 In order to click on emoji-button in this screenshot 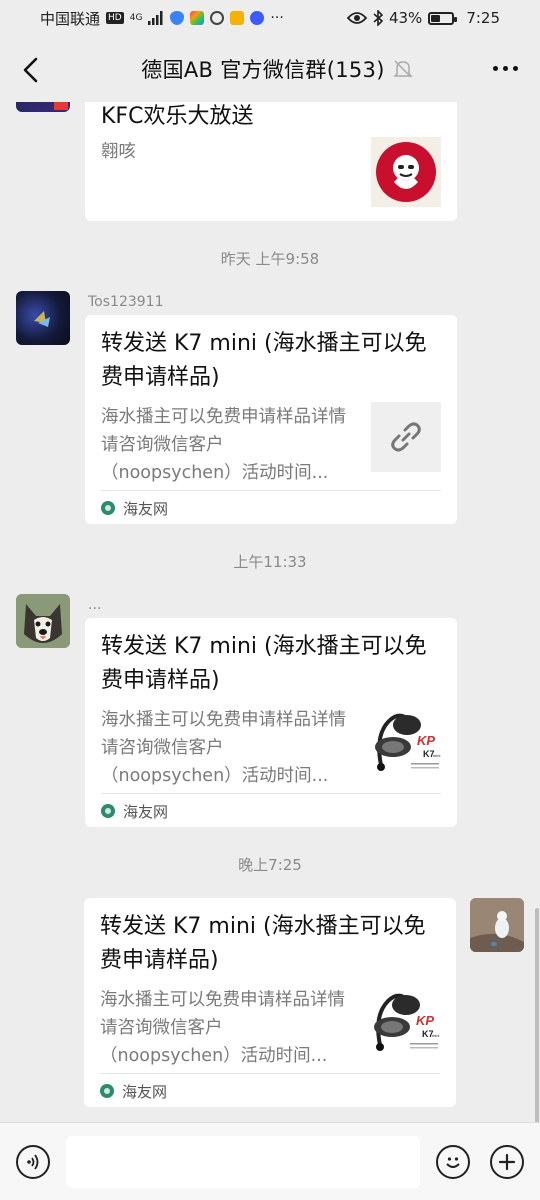, I will do `click(453, 1162)`.